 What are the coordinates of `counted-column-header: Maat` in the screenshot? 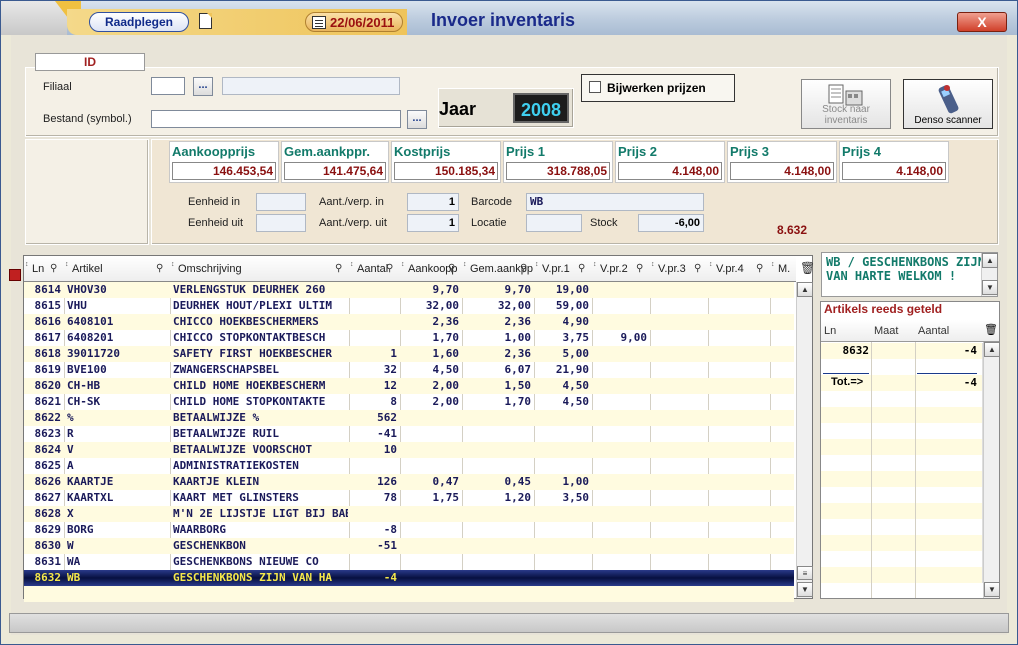 It's located at (886, 331).